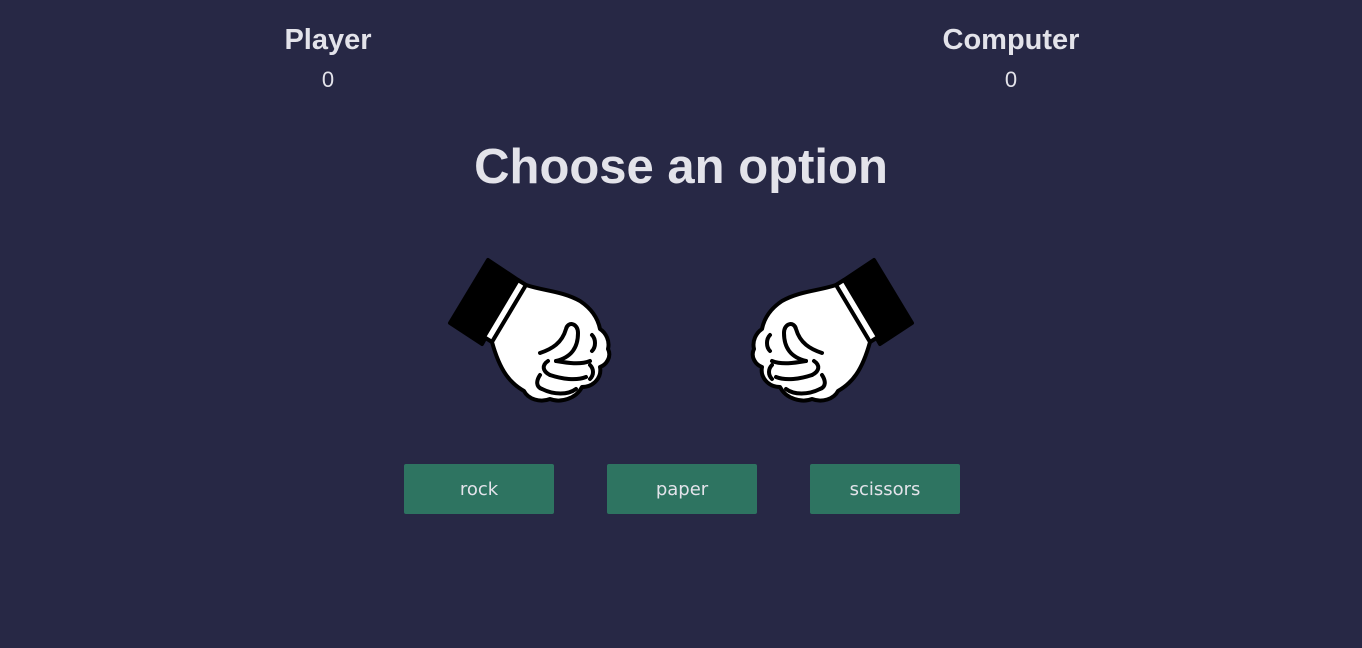  Describe the element at coordinates (529, 331) in the screenshot. I see `player-hand-rock-icon` at that location.